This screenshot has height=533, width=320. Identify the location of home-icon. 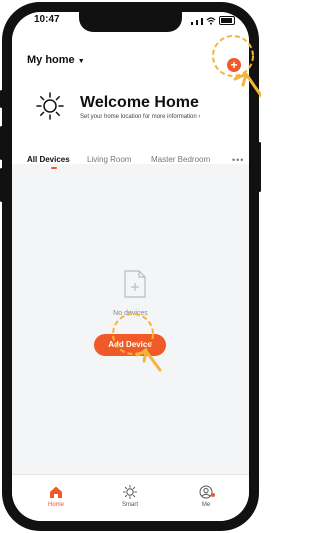
(56, 492).